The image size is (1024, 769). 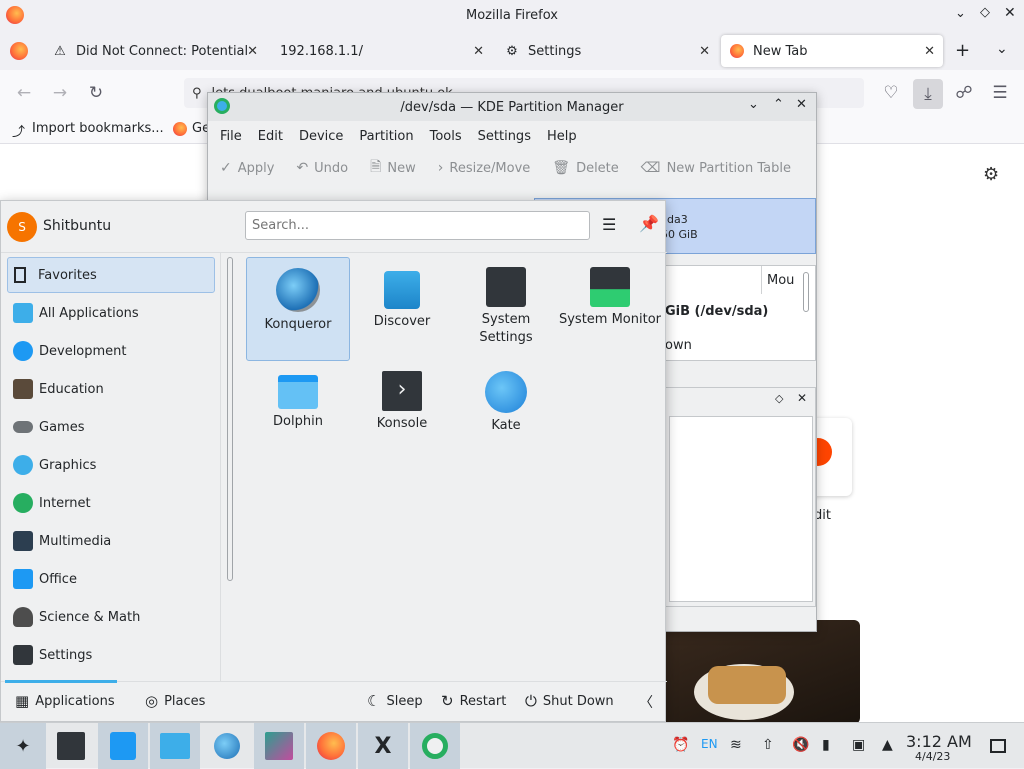 I want to click on alarm-icon: ⏰, so click(x=680, y=745).